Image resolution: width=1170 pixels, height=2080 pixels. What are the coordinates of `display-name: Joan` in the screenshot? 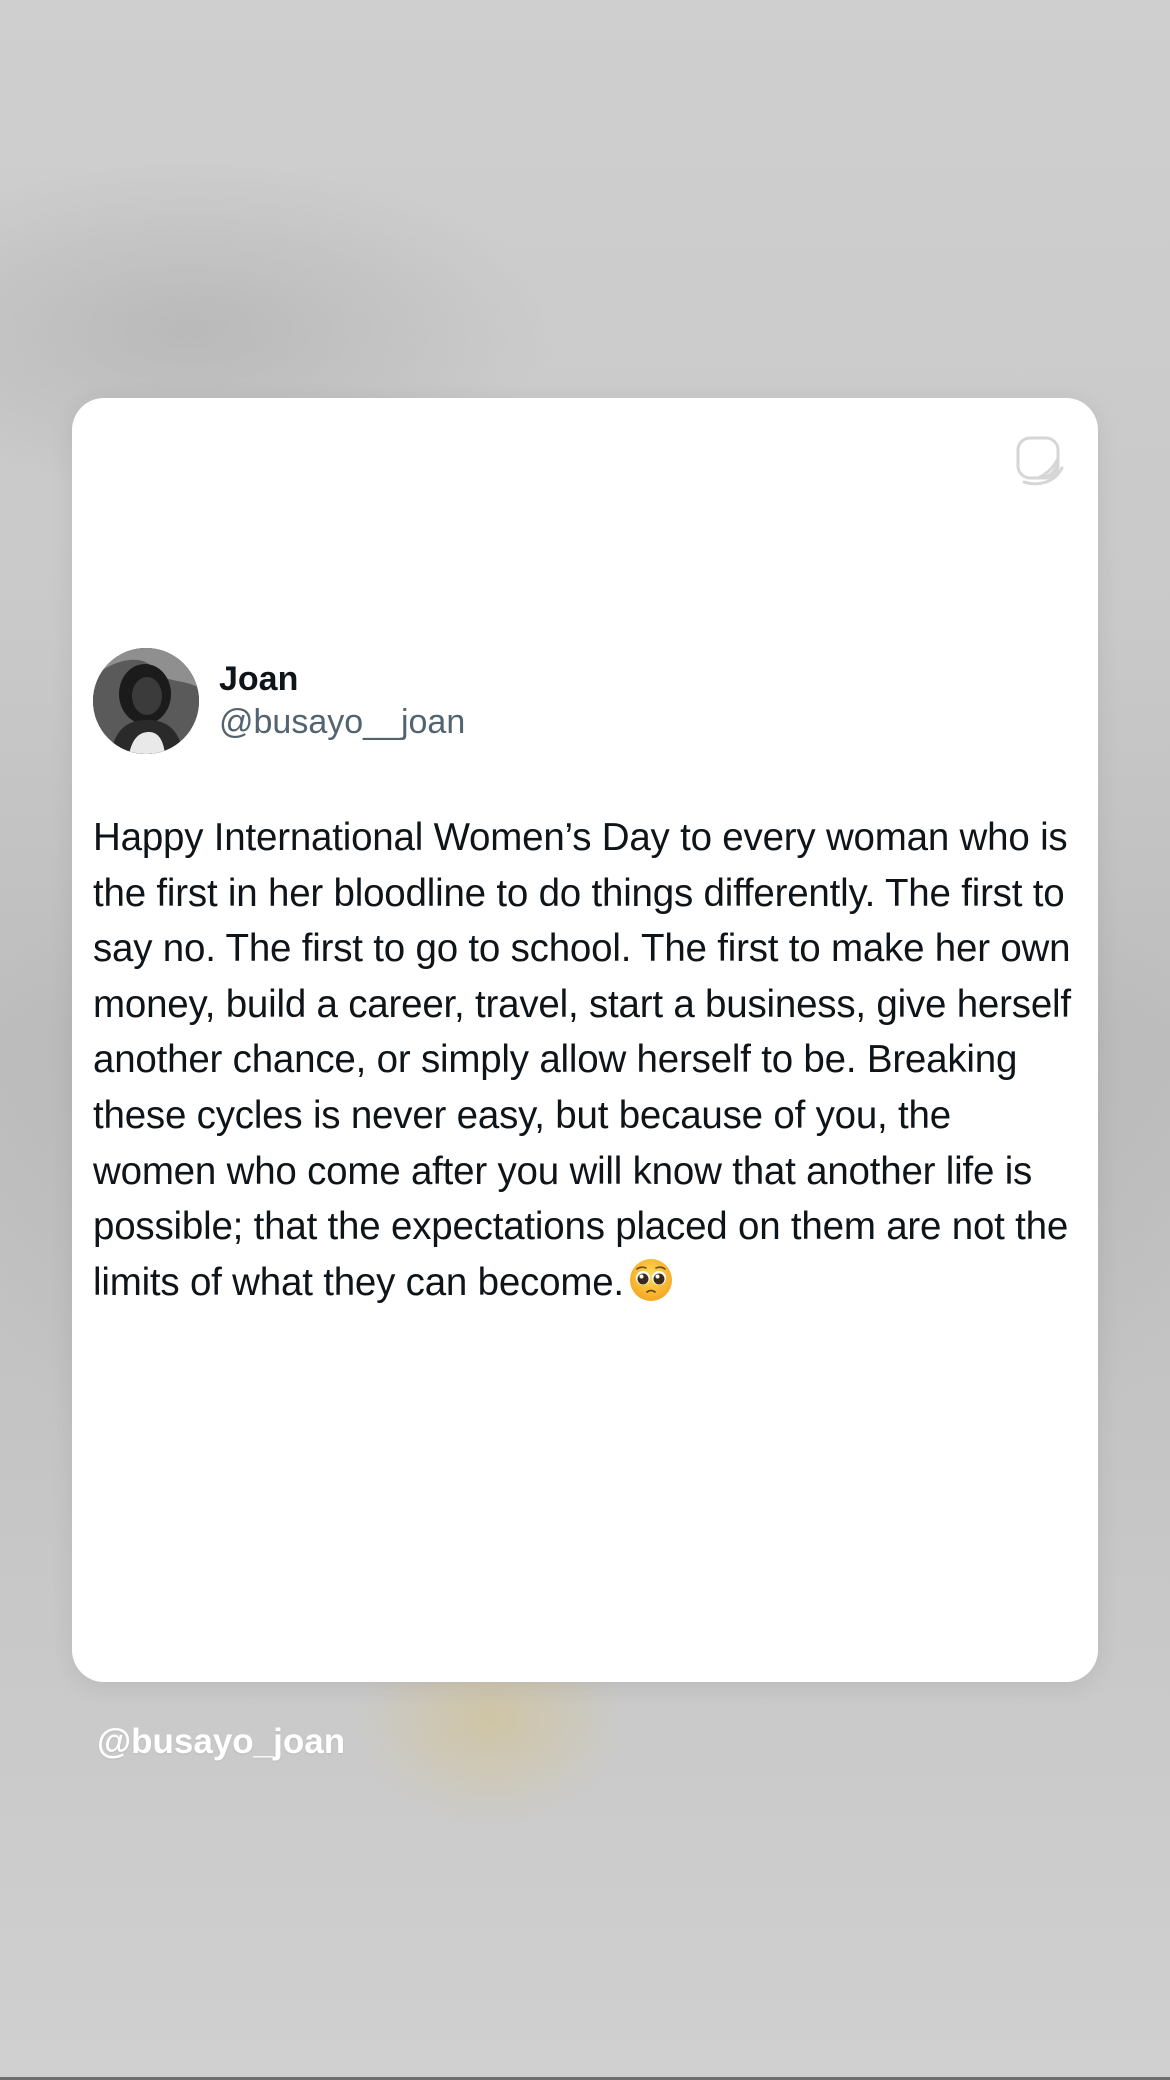 It's located at (342, 679).